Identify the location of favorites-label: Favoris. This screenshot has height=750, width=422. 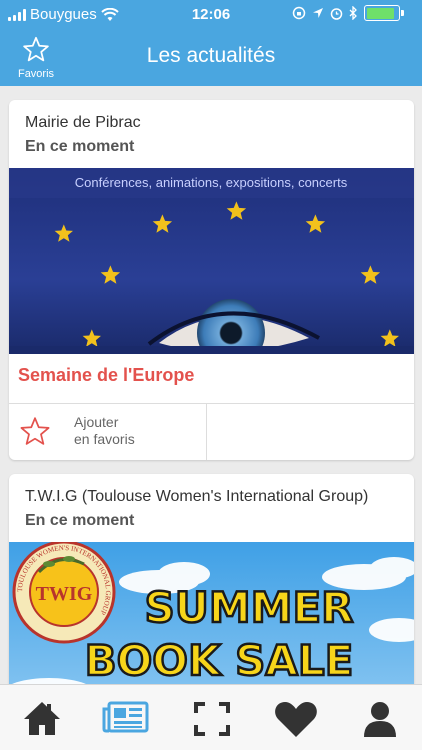
(36, 74).